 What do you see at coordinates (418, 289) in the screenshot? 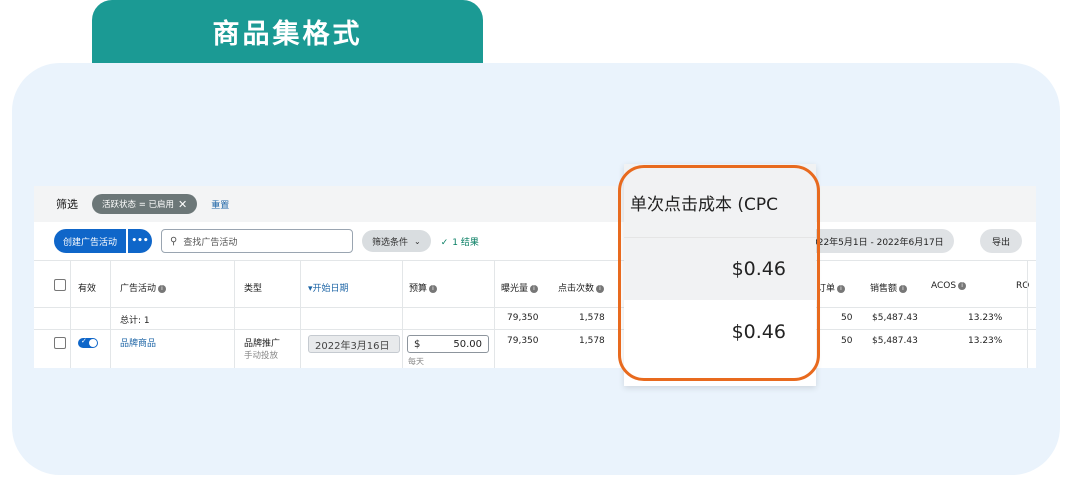
I see `header-budget-label: 预算` at bounding box center [418, 289].